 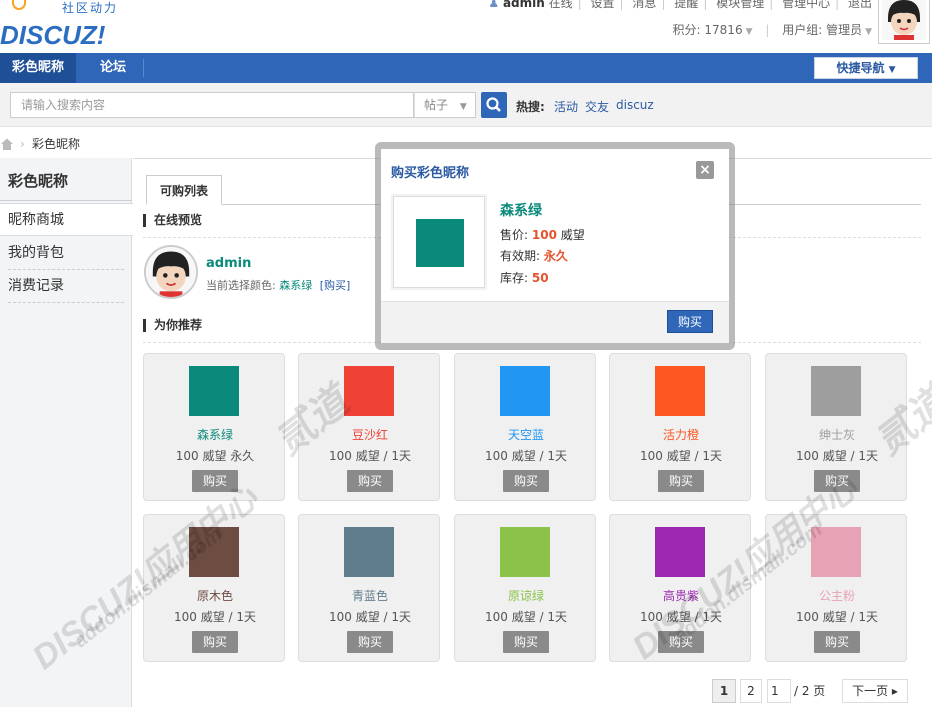 What do you see at coordinates (172, 325) in the screenshot?
I see `section-title-recommend: 为你推荐` at bounding box center [172, 325].